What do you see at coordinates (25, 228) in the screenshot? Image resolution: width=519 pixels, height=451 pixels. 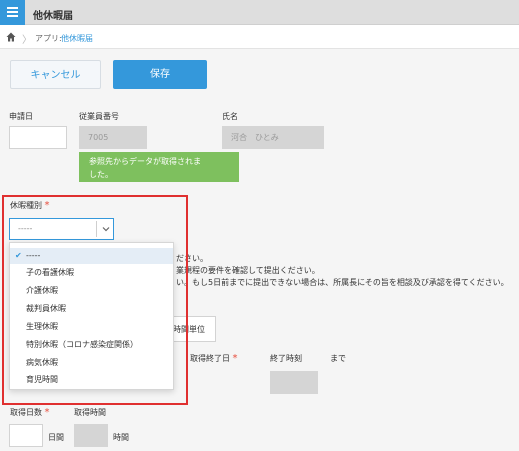 I see `leave-type-selected-value: -----` at bounding box center [25, 228].